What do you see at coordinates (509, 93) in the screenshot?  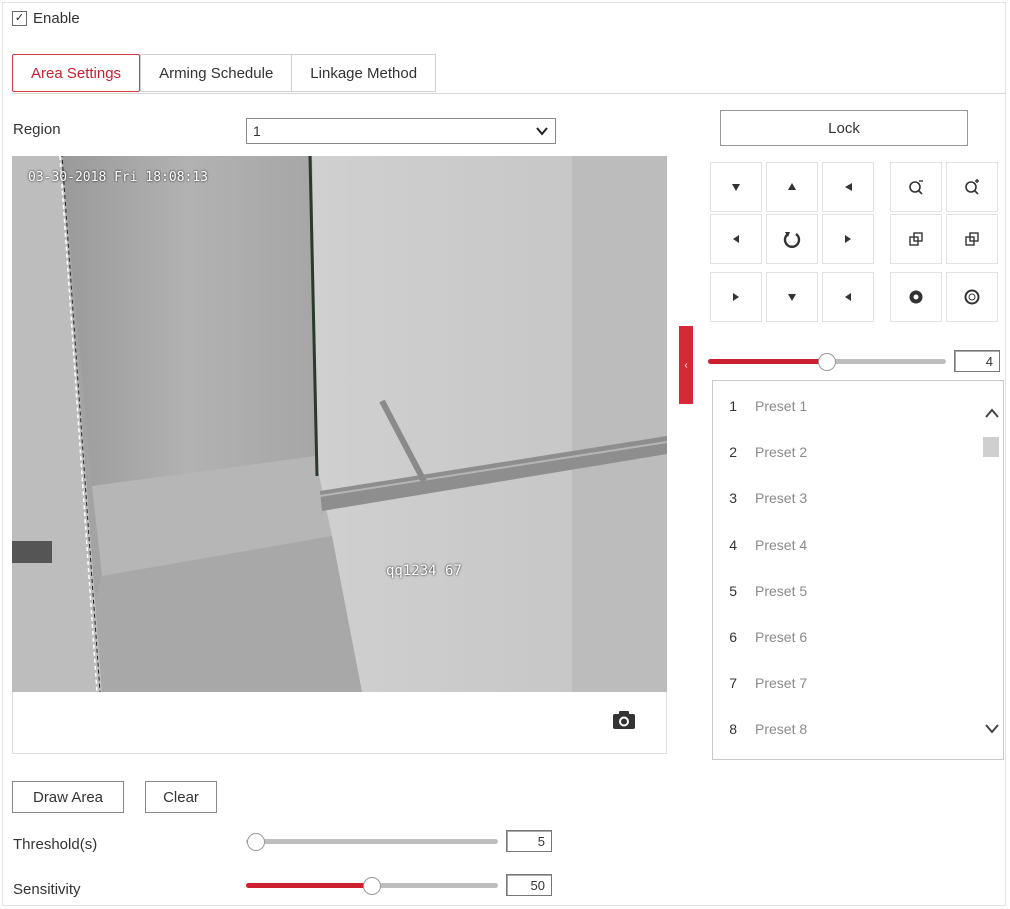 I see `tabs-divider` at bounding box center [509, 93].